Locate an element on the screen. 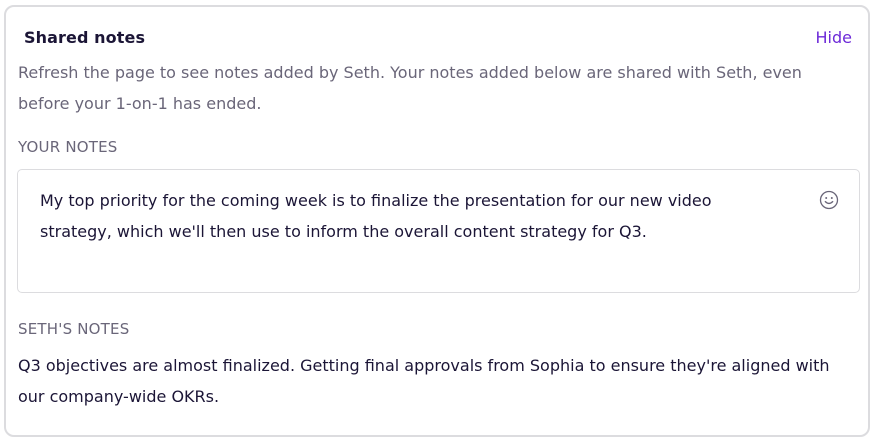 Image resolution: width=880 pixels, height=446 pixels. card-title: Shared notes is located at coordinates (85, 37).